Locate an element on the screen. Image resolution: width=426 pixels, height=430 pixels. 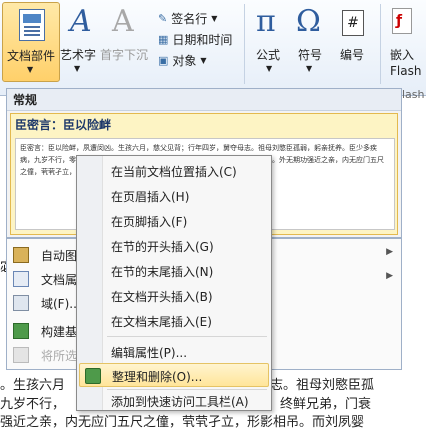
numbering-label: 编号 is located at coordinates (352, 55).